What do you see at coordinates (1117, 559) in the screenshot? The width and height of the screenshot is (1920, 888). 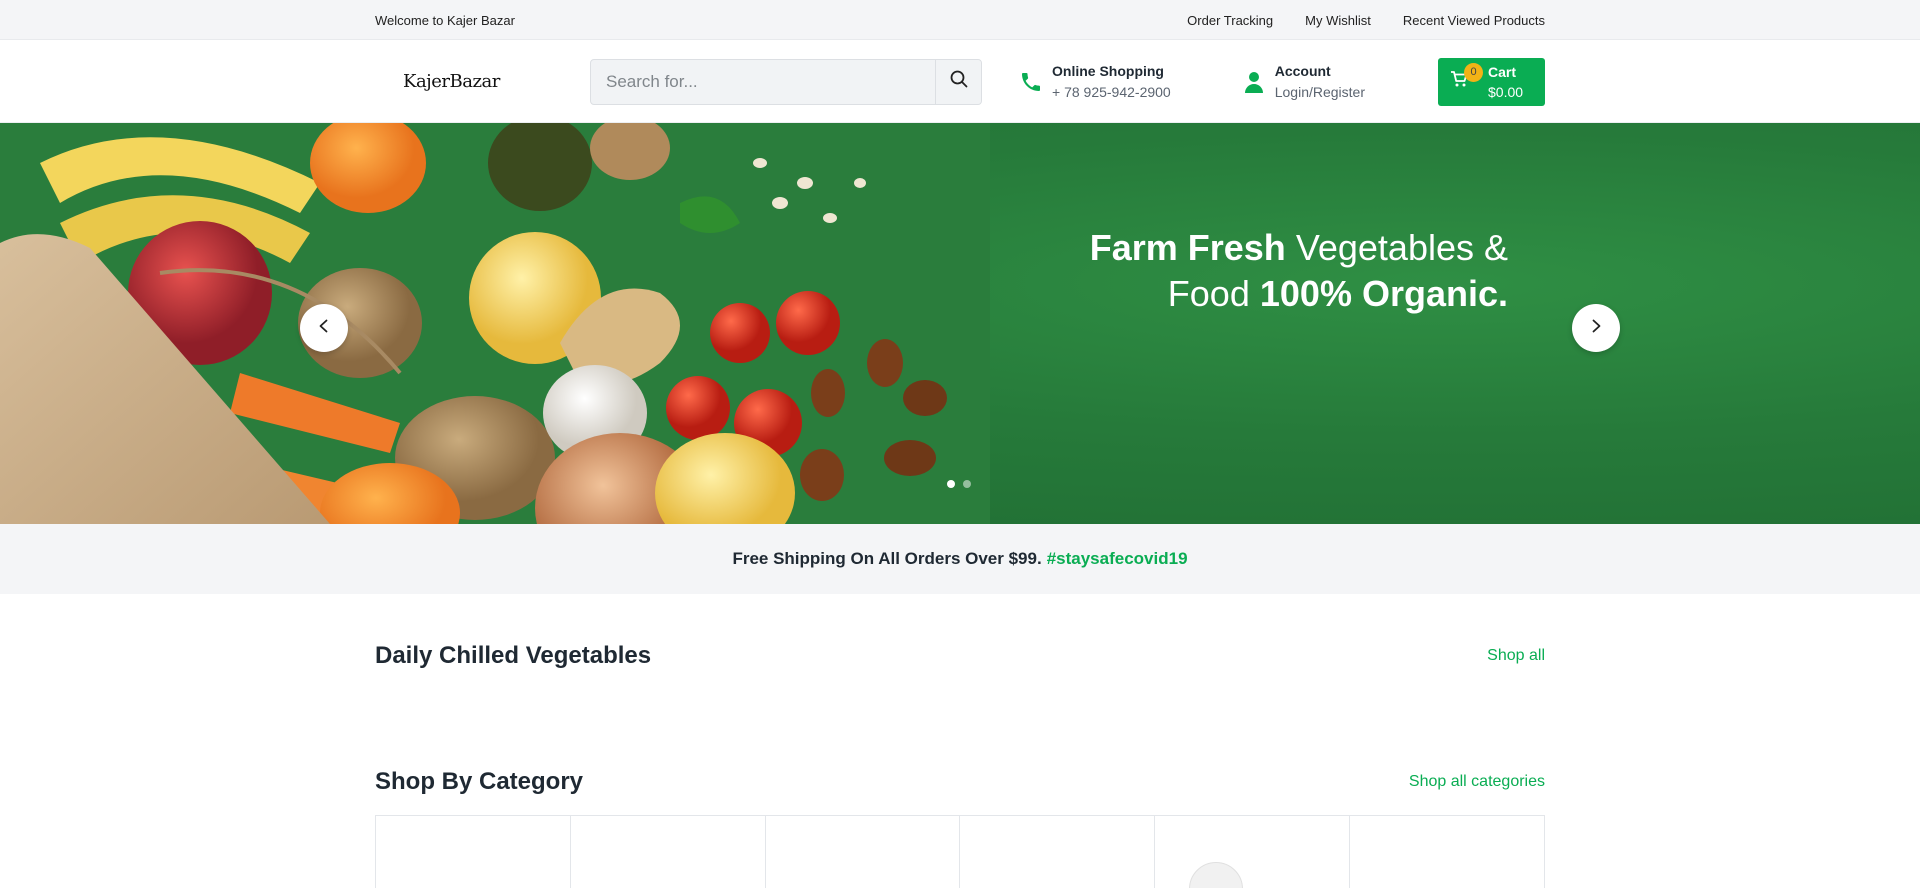 I see `promo-tag: #staysafecovid19` at bounding box center [1117, 559].